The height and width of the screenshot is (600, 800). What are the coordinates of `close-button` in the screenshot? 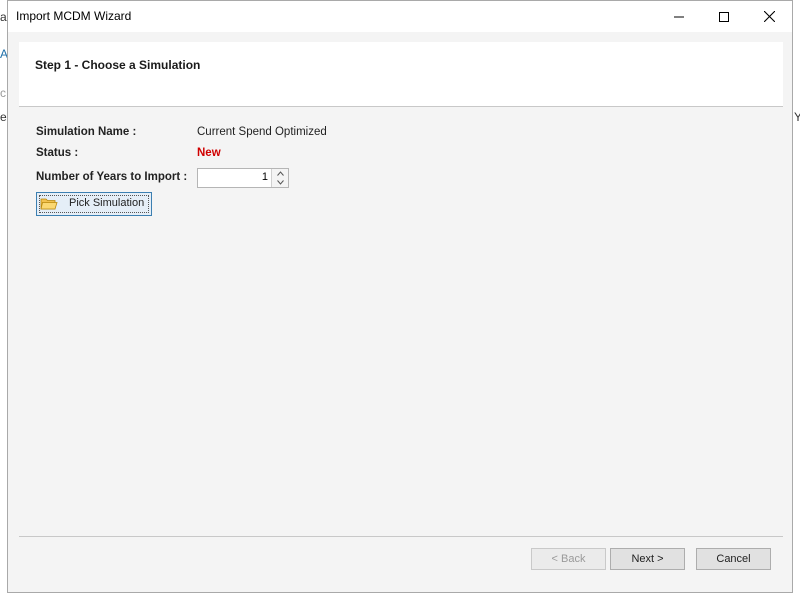 It's located at (769, 16).